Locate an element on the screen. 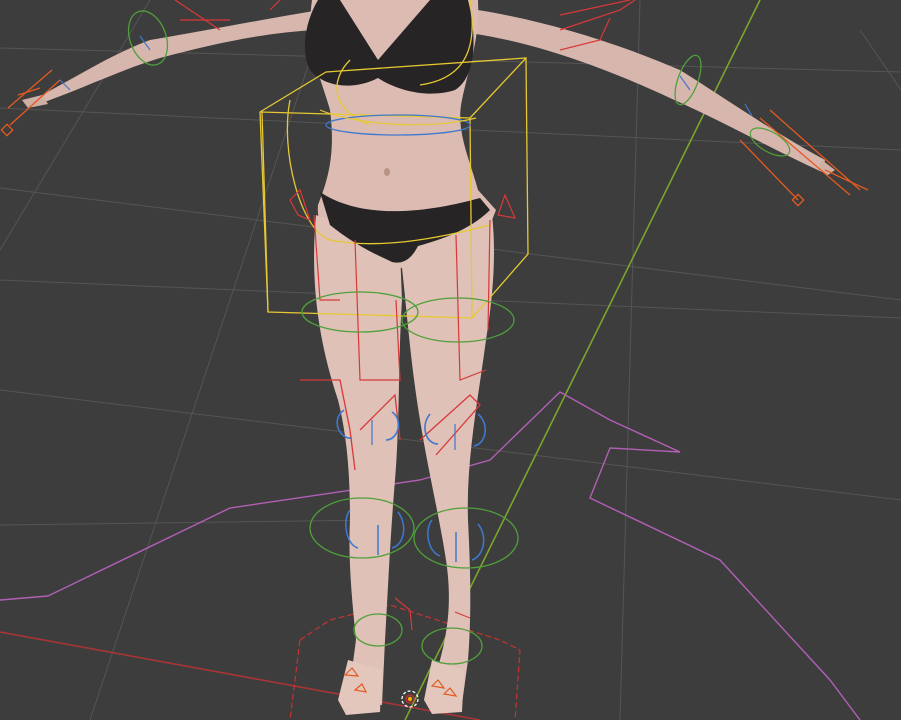 The width and height of the screenshot is (901, 720). left-leg is located at coordinates (358, 460).